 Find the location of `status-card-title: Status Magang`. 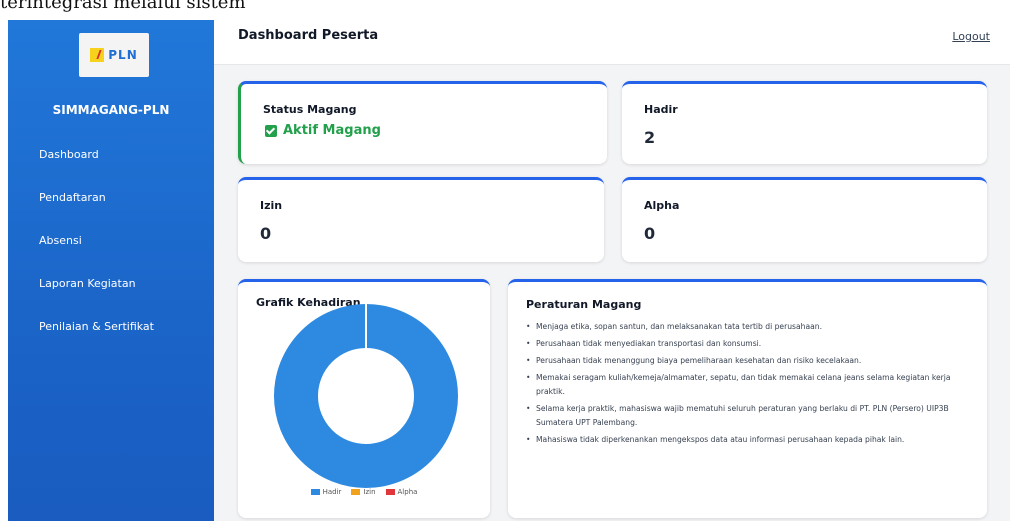

status-card-title: Status Magang is located at coordinates (310, 109).